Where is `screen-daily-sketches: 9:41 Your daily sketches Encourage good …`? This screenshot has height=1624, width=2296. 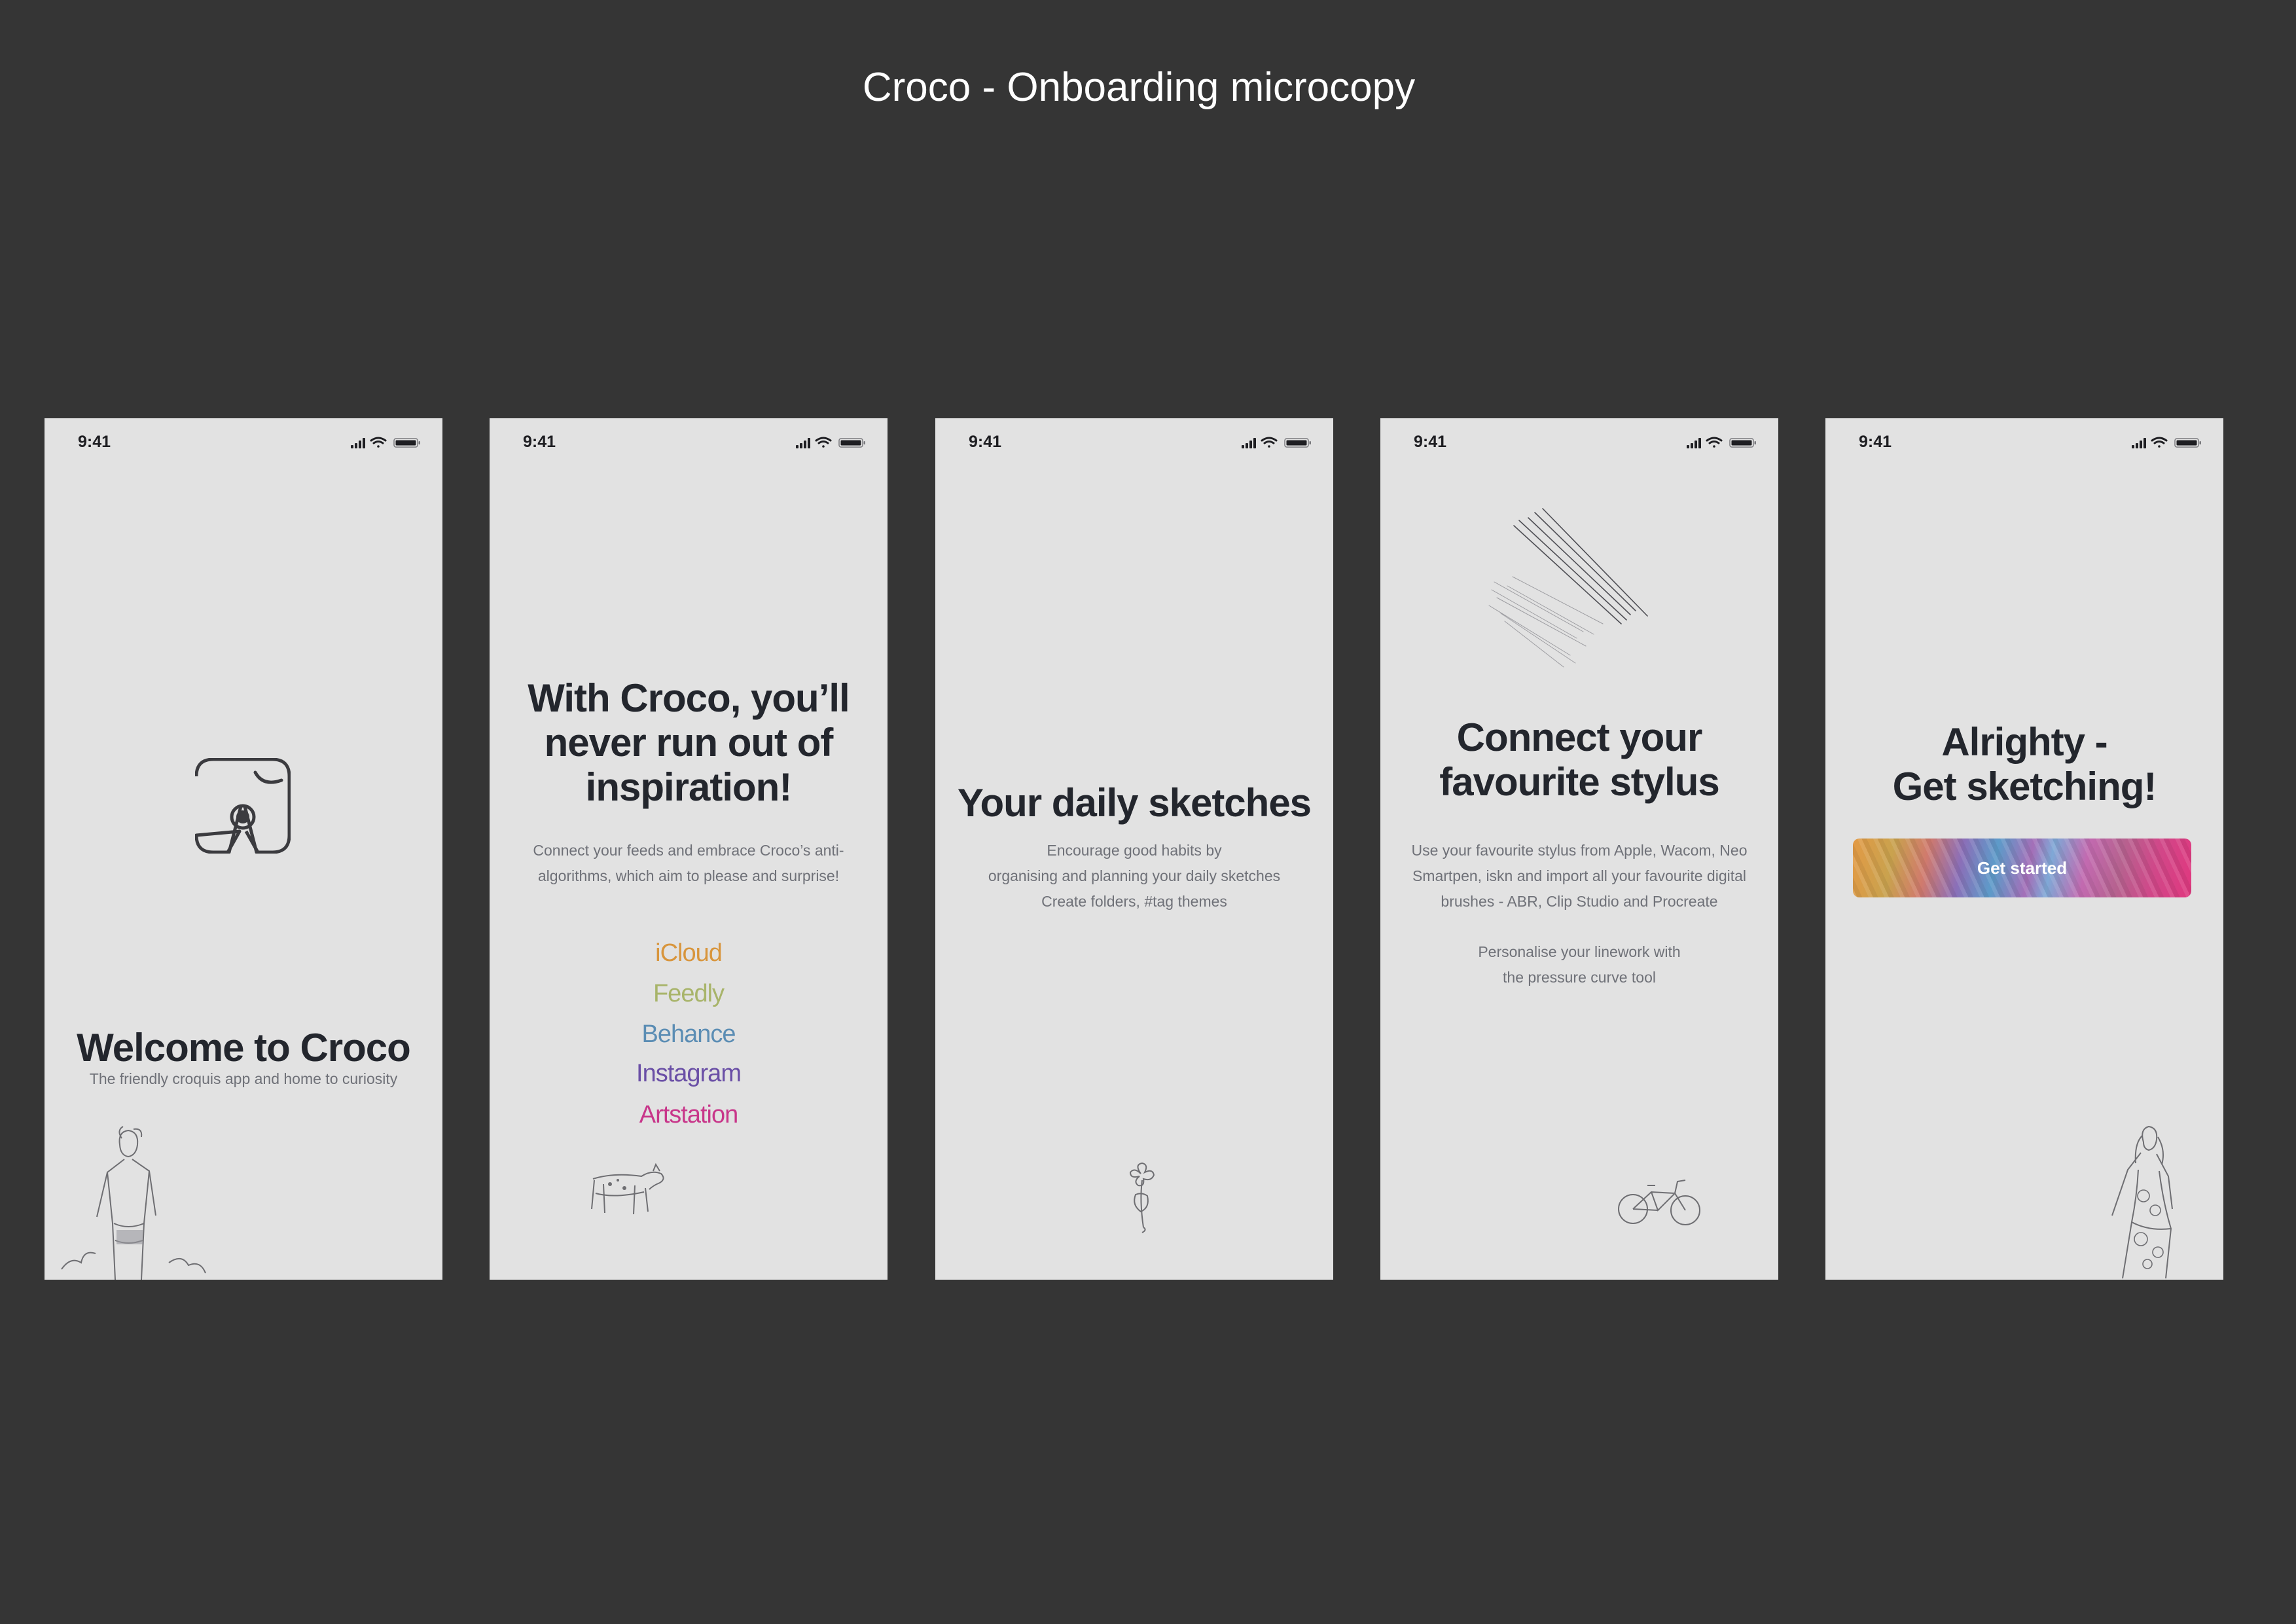
screen-daily-sketches: 9:41 Your daily sketches Encourage good … is located at coordinates (1134, 849).